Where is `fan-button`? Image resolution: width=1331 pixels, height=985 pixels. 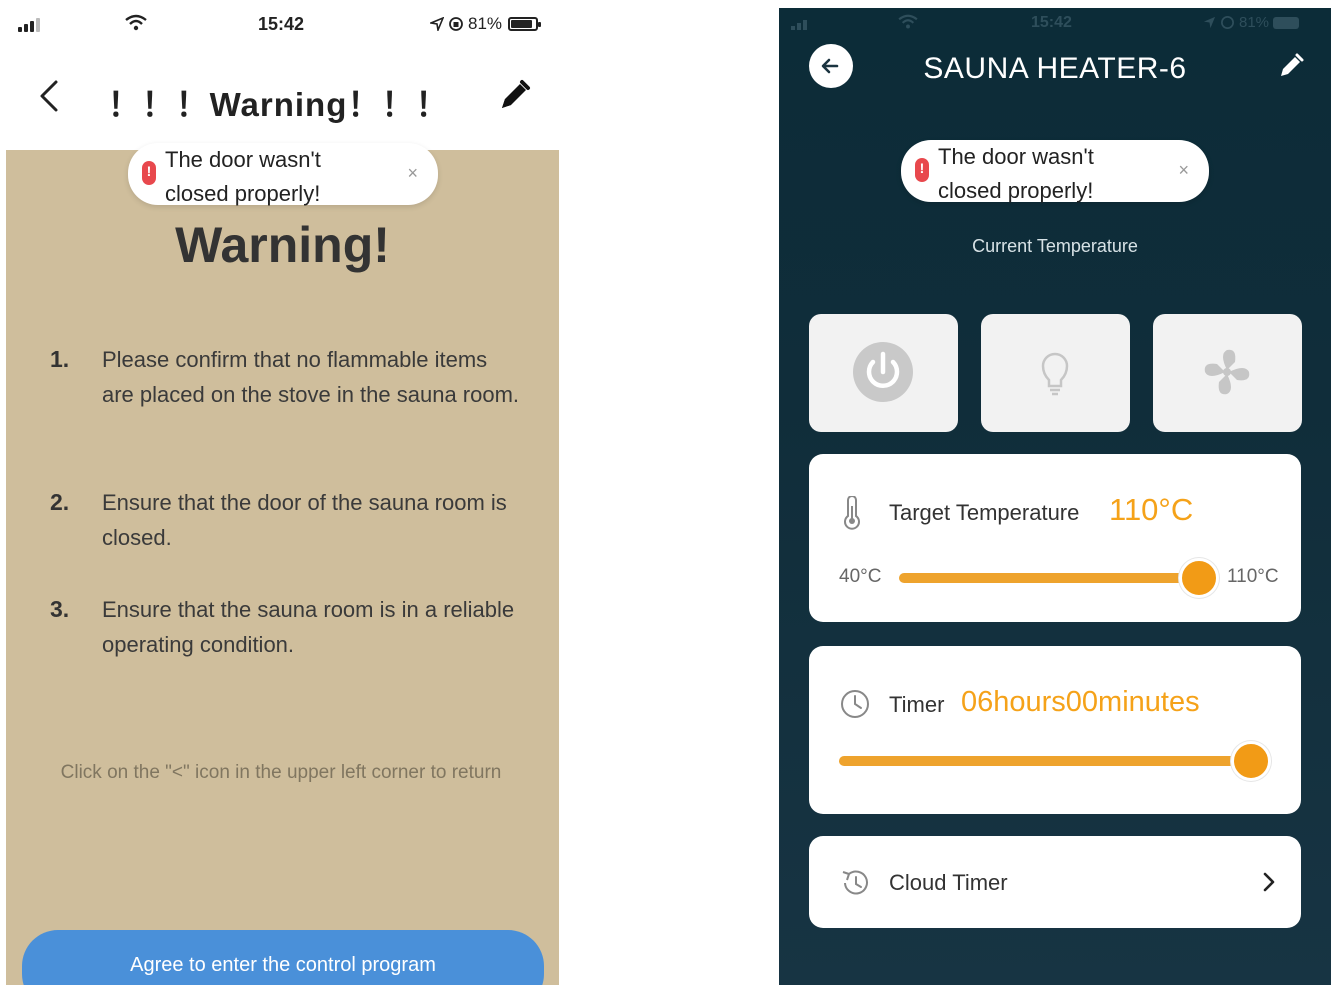 fan-button is located at coordinates (1227, 373).